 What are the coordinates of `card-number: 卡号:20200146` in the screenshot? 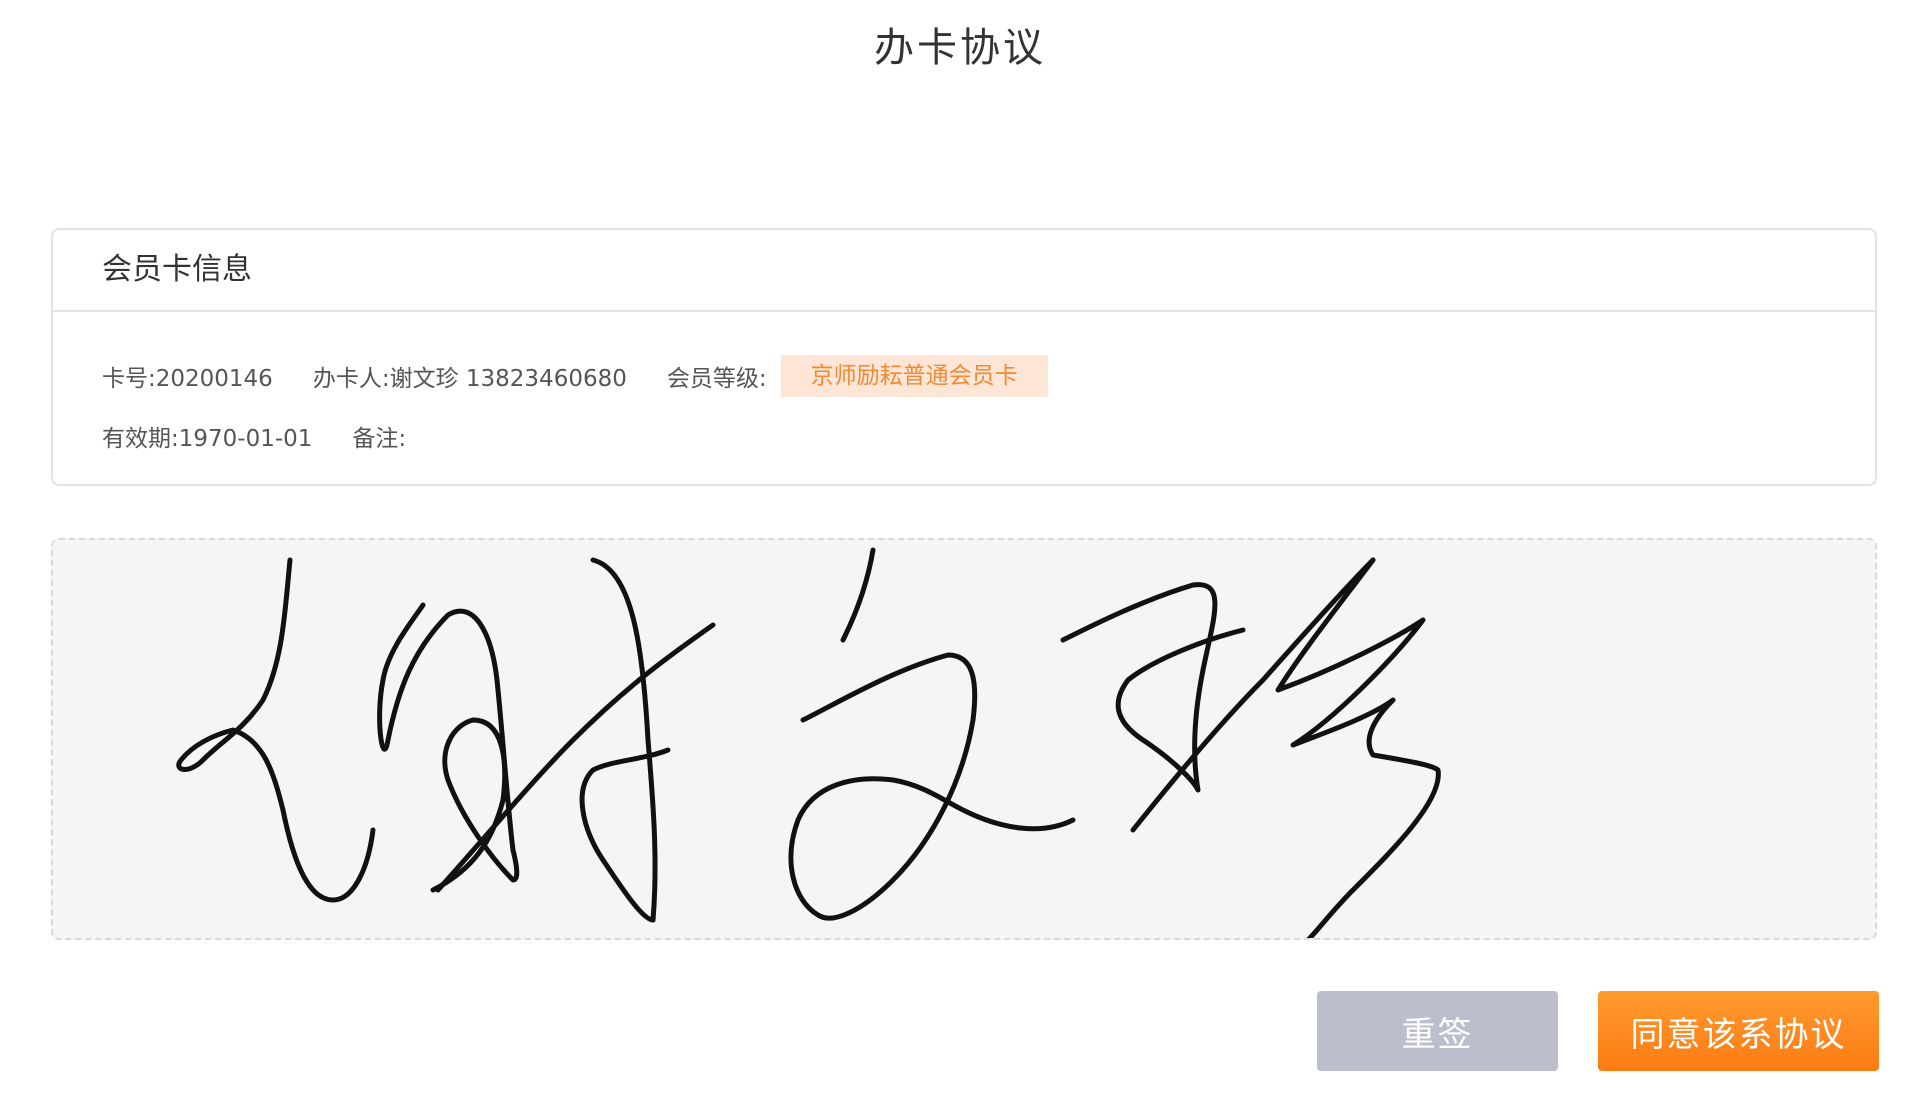 It's located at (187, 379).